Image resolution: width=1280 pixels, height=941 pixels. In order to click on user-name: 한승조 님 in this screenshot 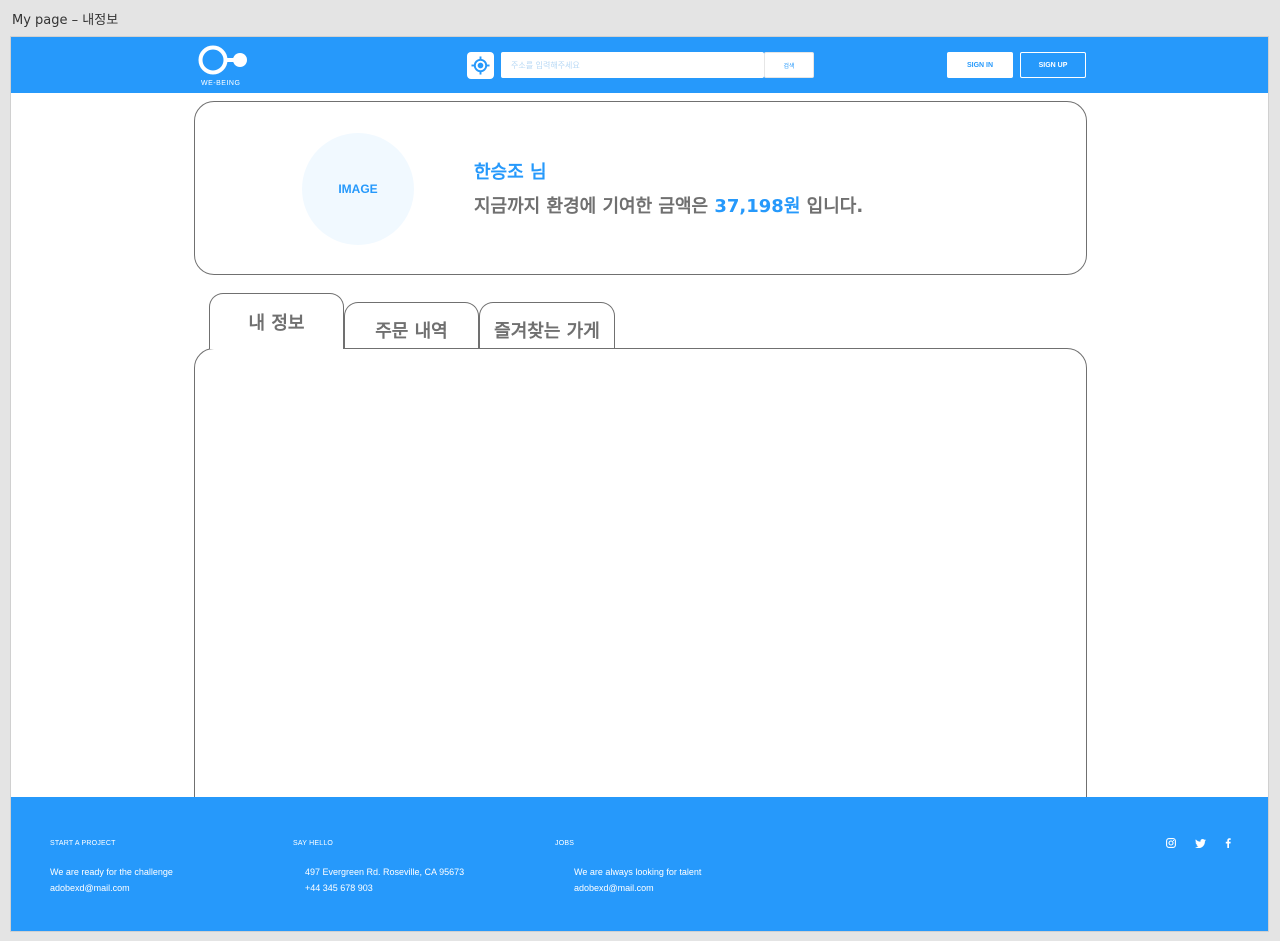, I will do `click(510, 172)`.